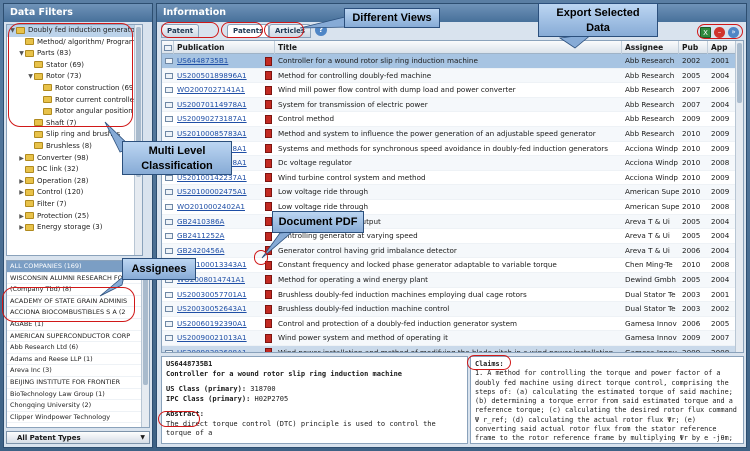 The width and height of the screenshot is (750, 451). I want to click on help-icon: ?, so click(321, 30).